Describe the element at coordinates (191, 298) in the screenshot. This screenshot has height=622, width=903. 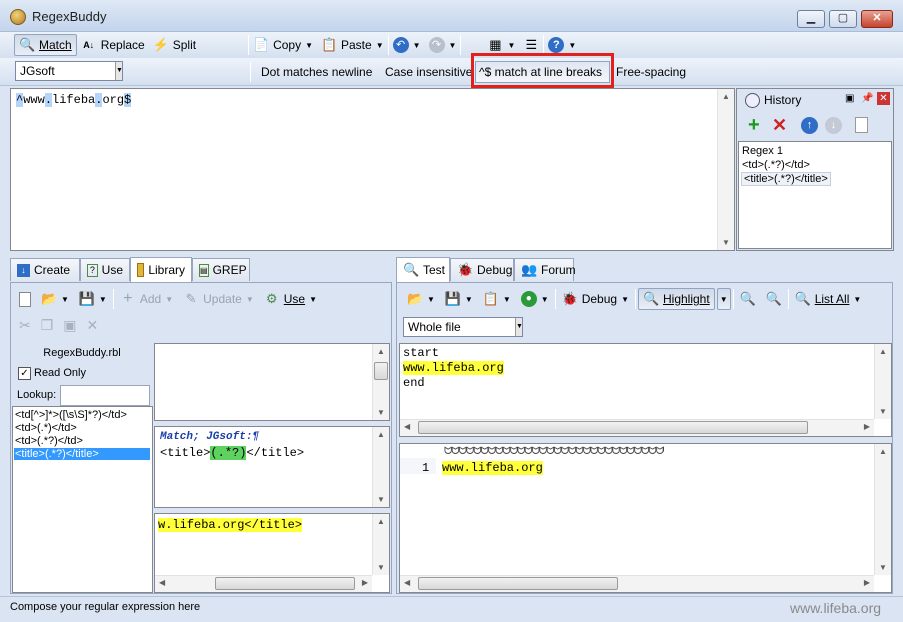
I see `update-icon: ✎` at that location.